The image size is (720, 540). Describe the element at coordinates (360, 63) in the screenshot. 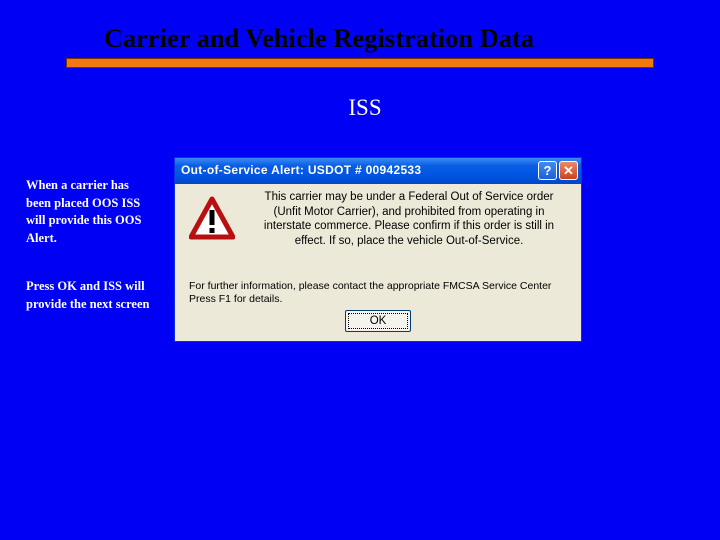

I see `title-underline` at that location.